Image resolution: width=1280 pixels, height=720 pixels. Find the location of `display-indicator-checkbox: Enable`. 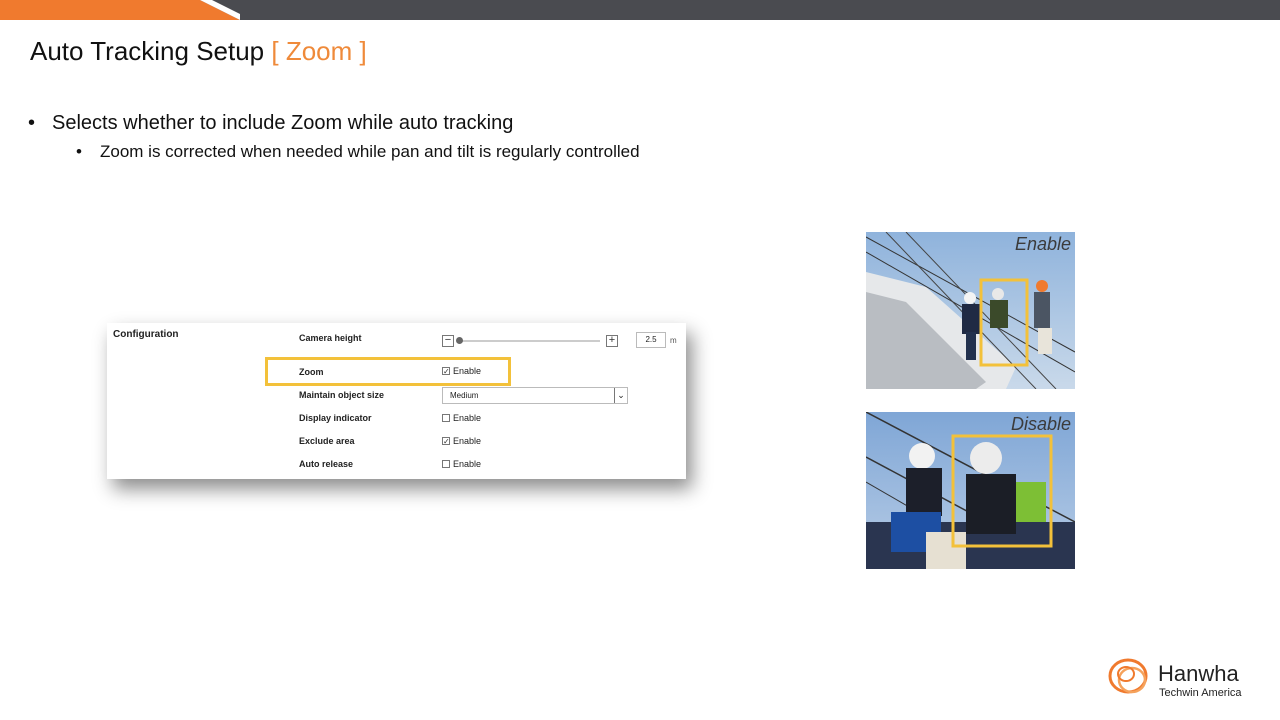

display-indicator-checkbox: Enable is located at coordinates (461, 418).